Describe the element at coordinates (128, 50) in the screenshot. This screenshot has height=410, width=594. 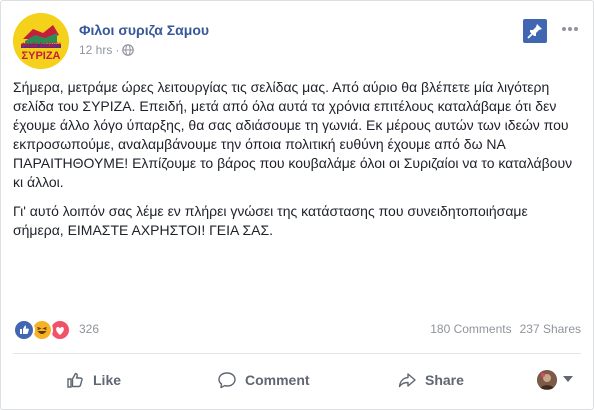
I see `globe-icon` at that location.